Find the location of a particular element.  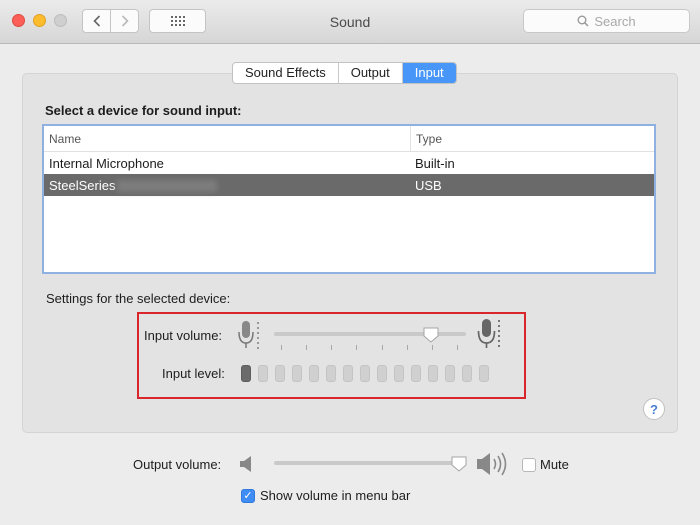

table-row: Internal Microphone Built-in is located at coordinates (349, 163).